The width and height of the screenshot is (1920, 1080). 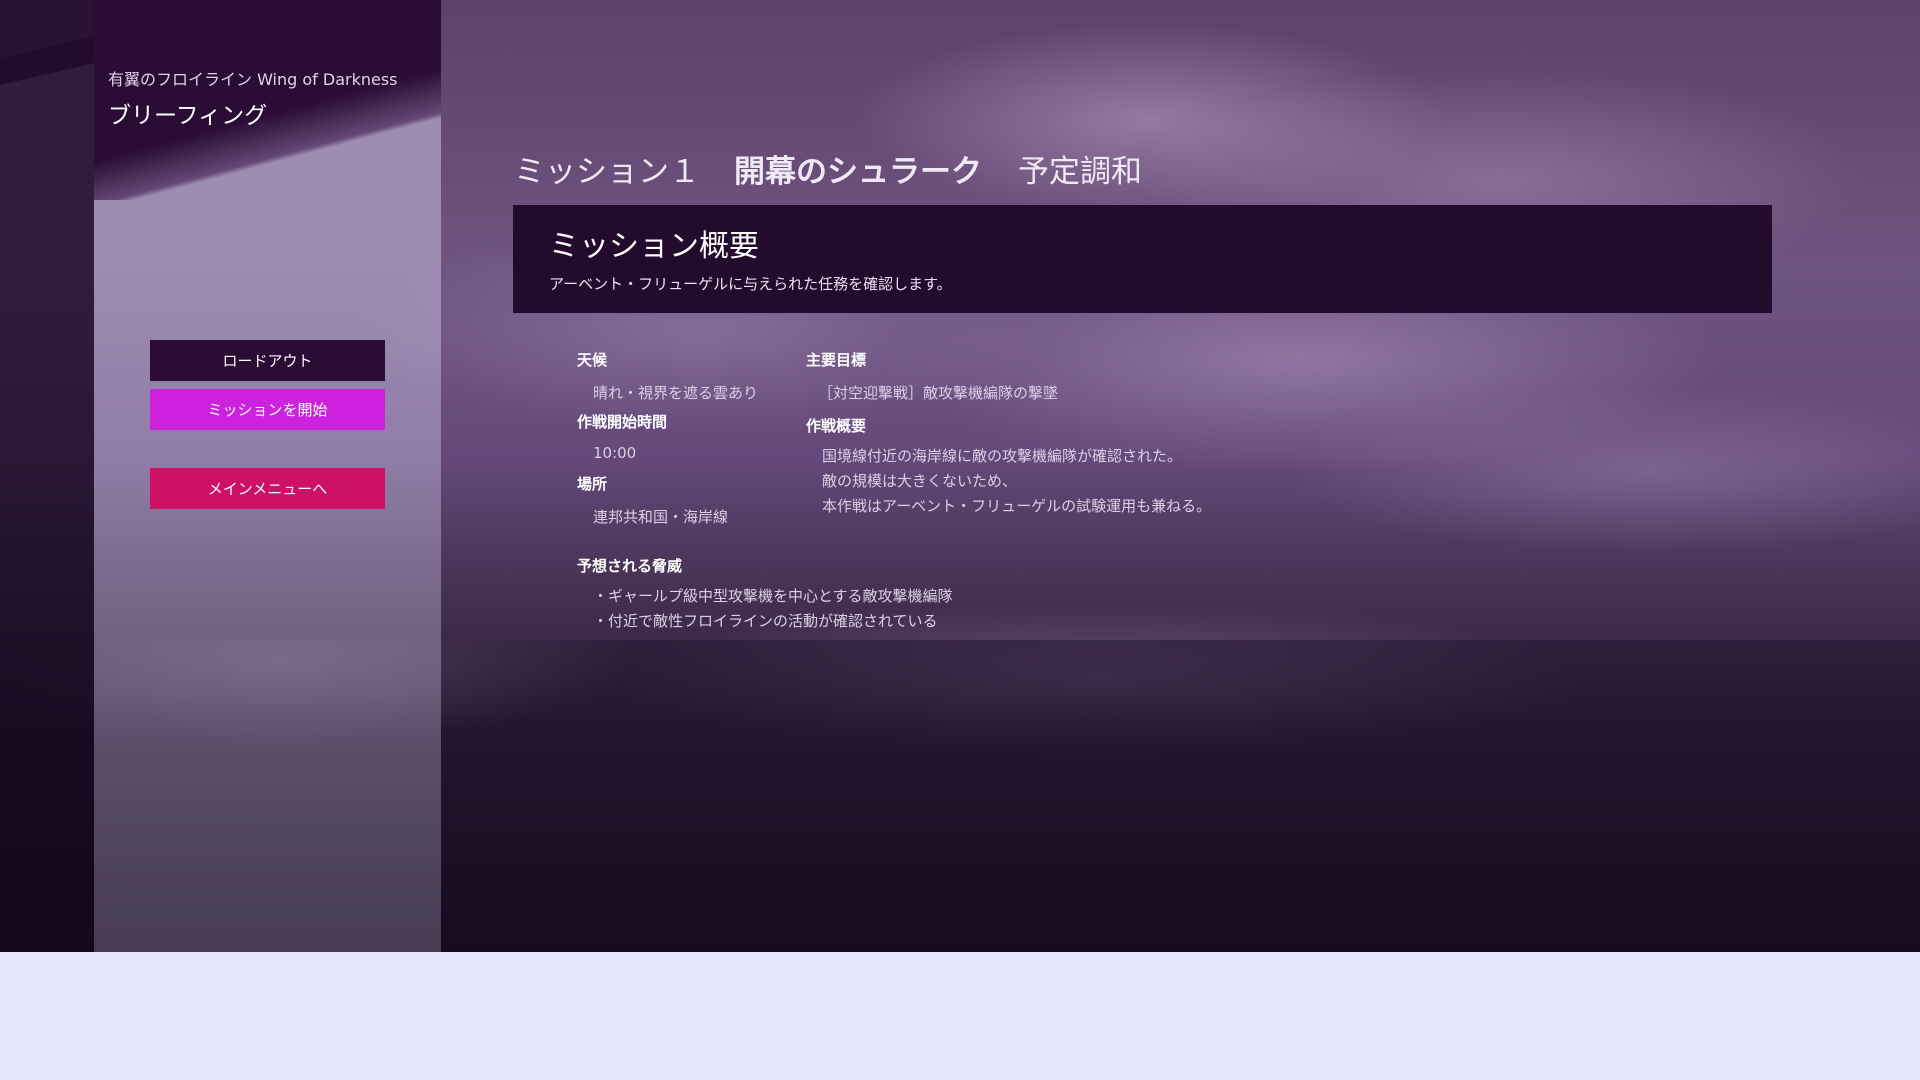 I want to click on start-mission-button: ミッションを開始, so click(x=267, y=409).